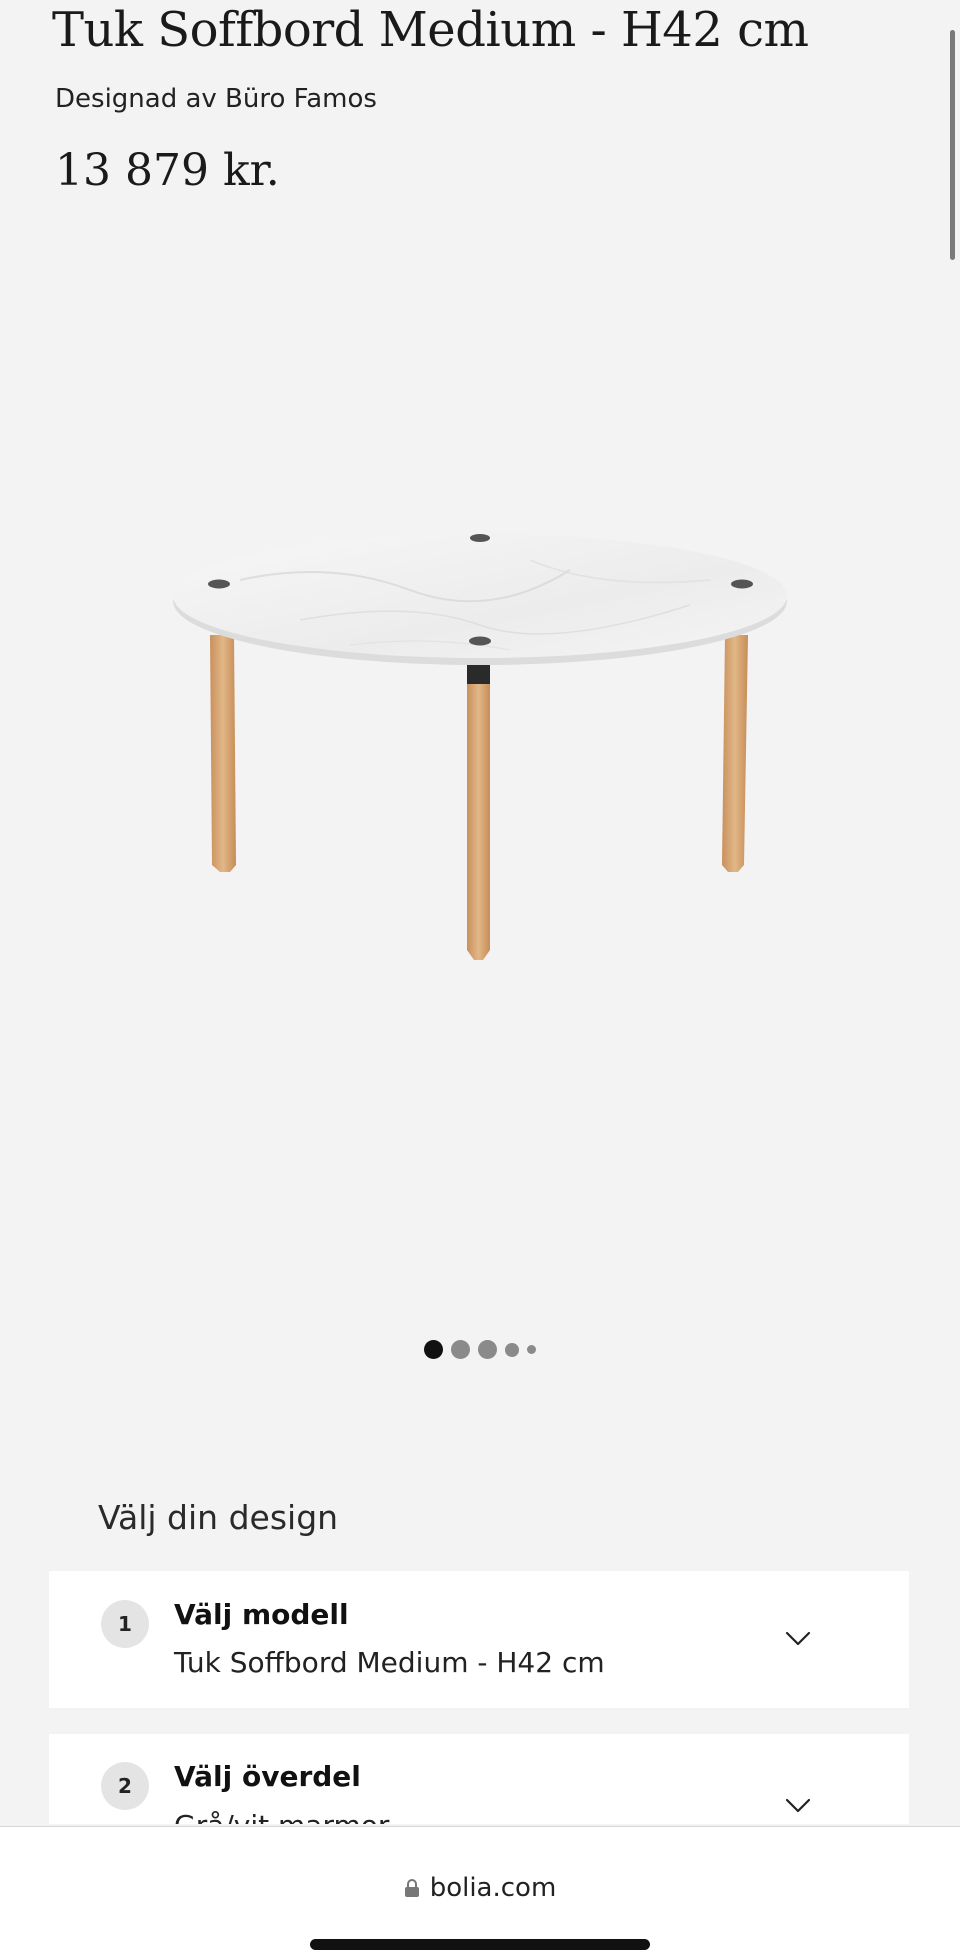  I want to click on product-title: Tuk Soffbord Medium - H42 cm, so click(430, 30).